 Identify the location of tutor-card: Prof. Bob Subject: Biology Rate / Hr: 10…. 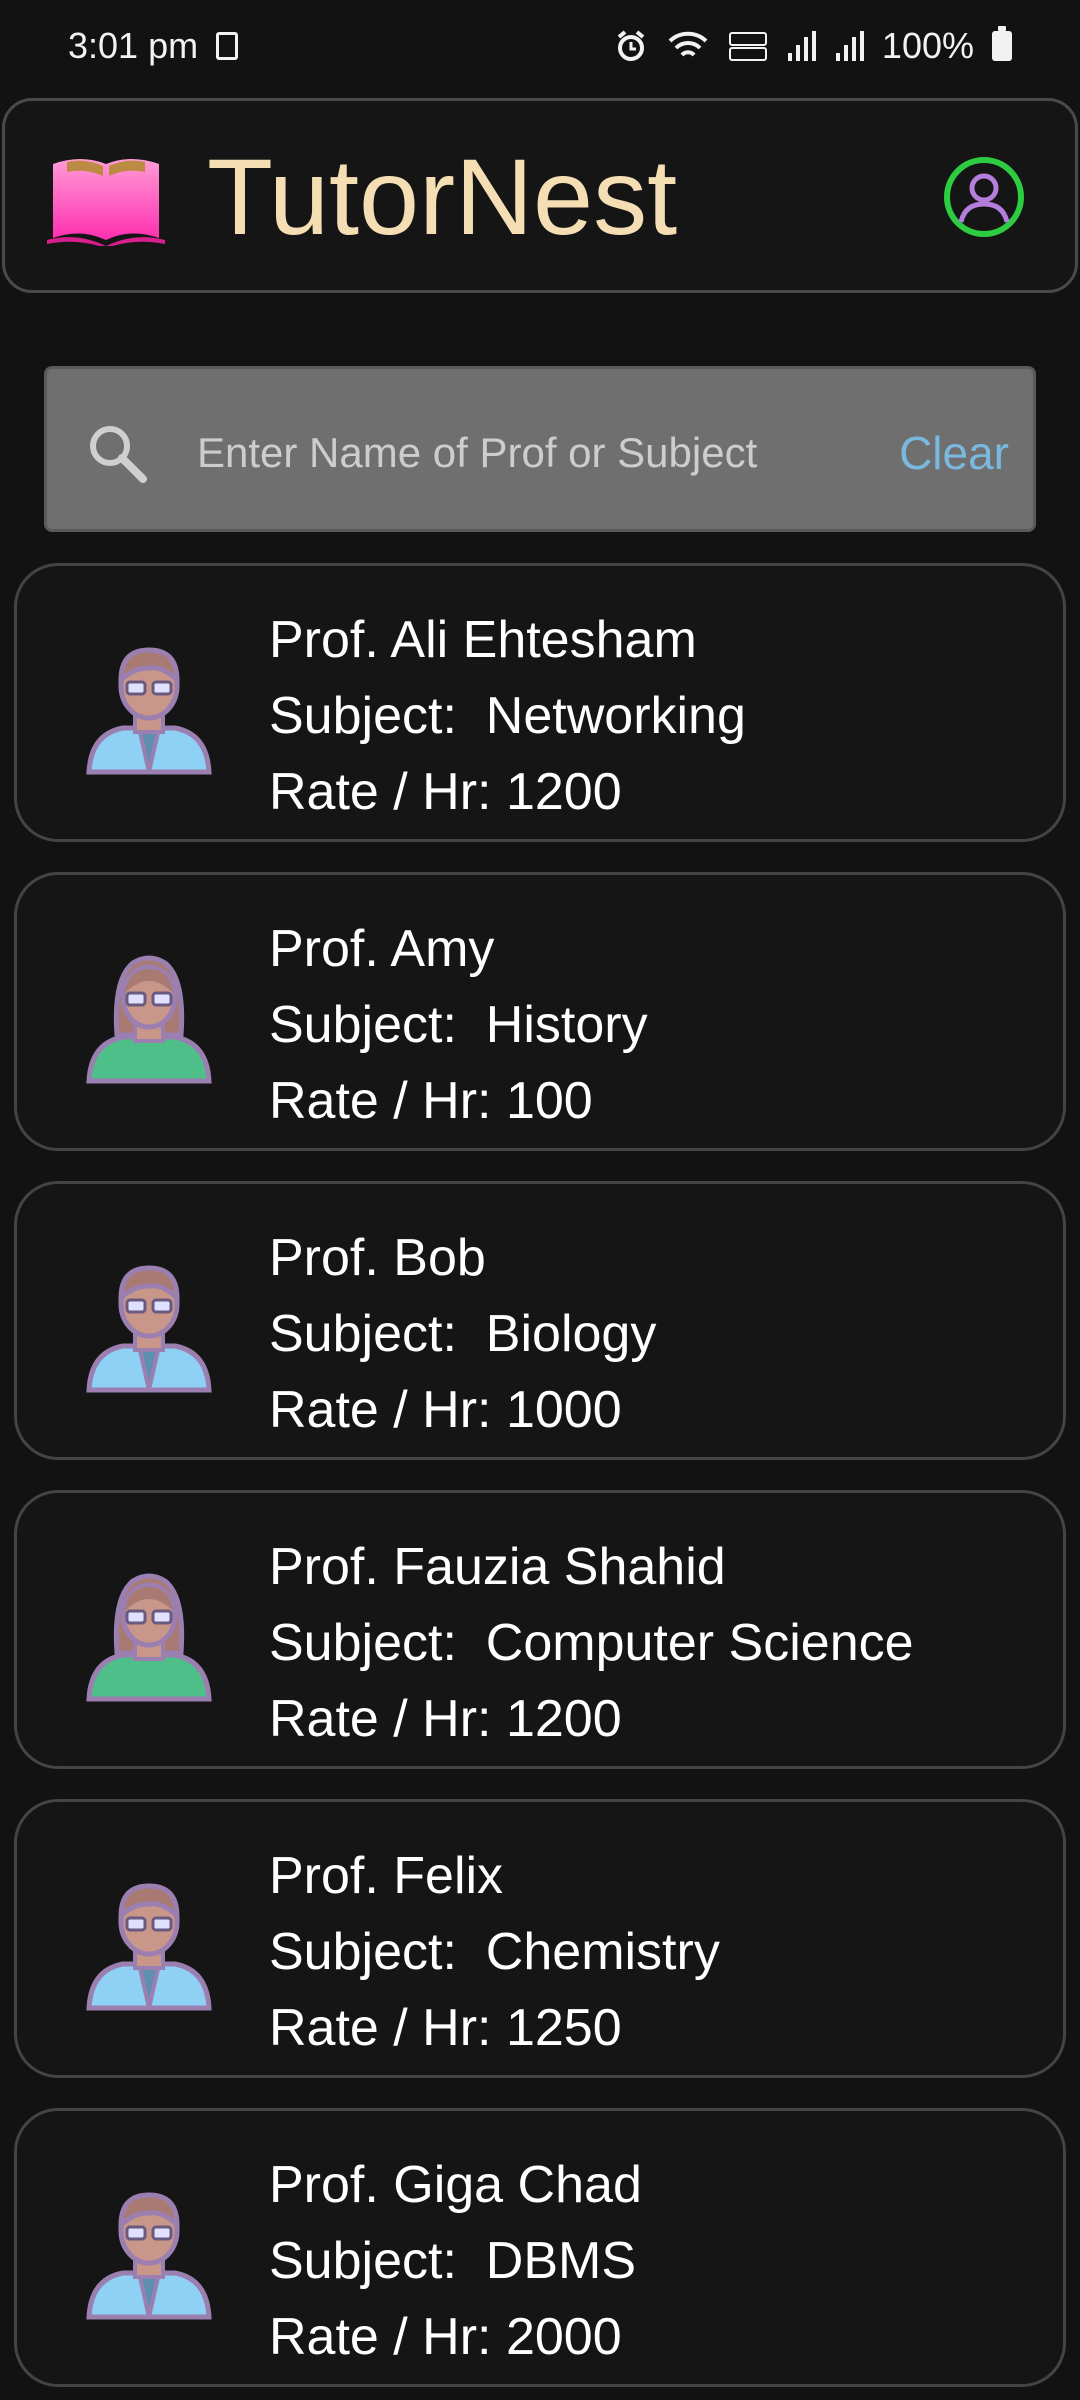
(540, 1320).